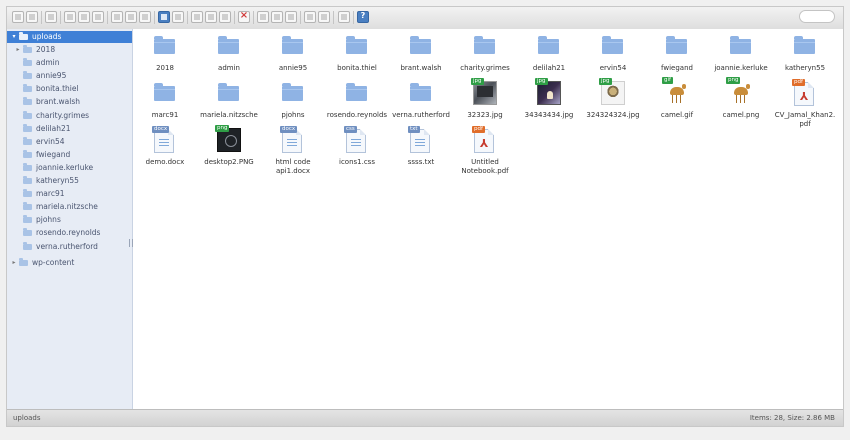  I want to click on folder-item: charity.grimes, so click(485, 58).